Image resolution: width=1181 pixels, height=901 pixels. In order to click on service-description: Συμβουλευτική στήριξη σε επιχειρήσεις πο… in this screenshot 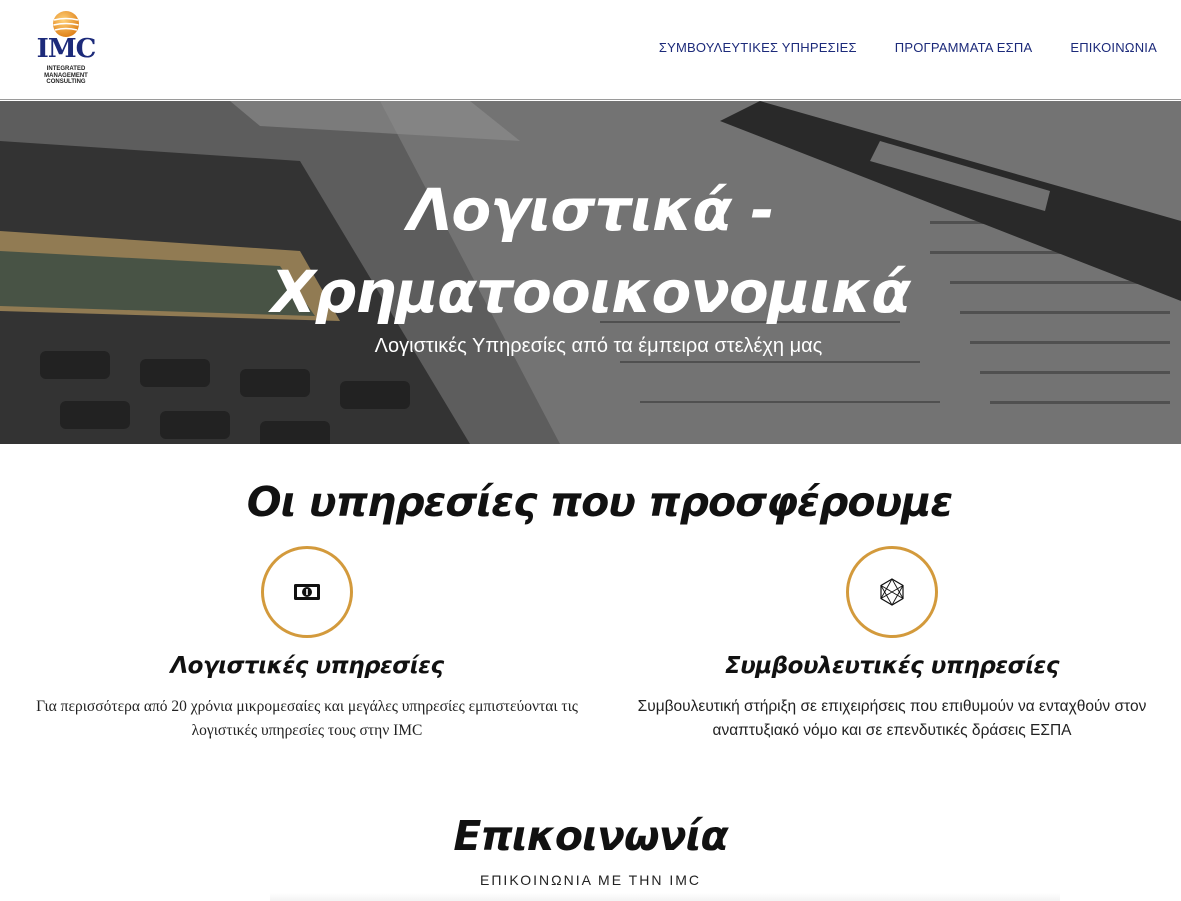, I will do `click(892, 718)`.